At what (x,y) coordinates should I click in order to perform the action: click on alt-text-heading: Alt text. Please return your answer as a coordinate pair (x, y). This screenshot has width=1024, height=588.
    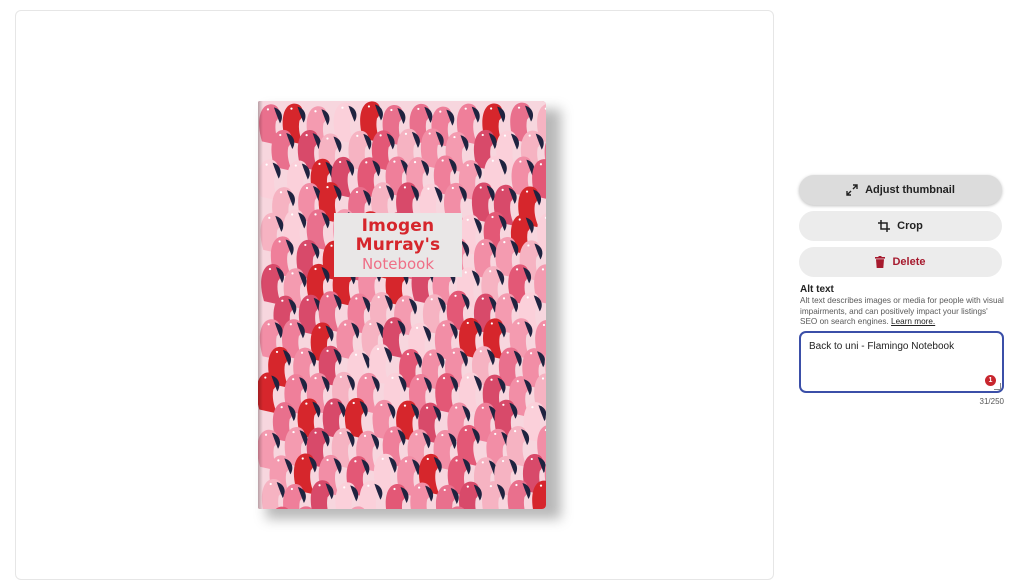
    Looking at the image, I should click on (817, 289).